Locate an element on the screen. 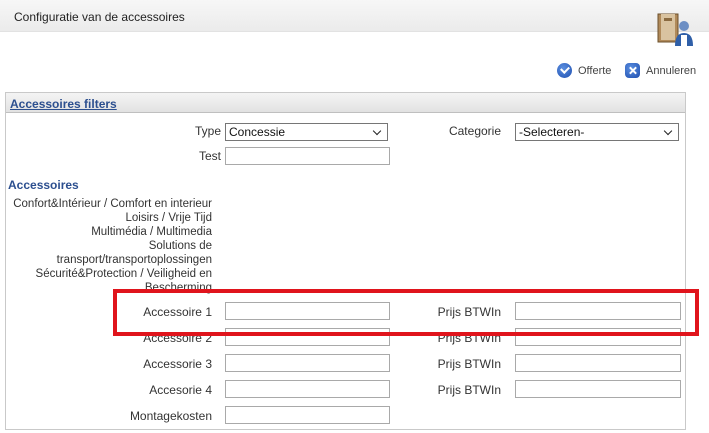  category-link: Confort&Intérieur / Comfort en interieur is located at coordinates (110, 204).